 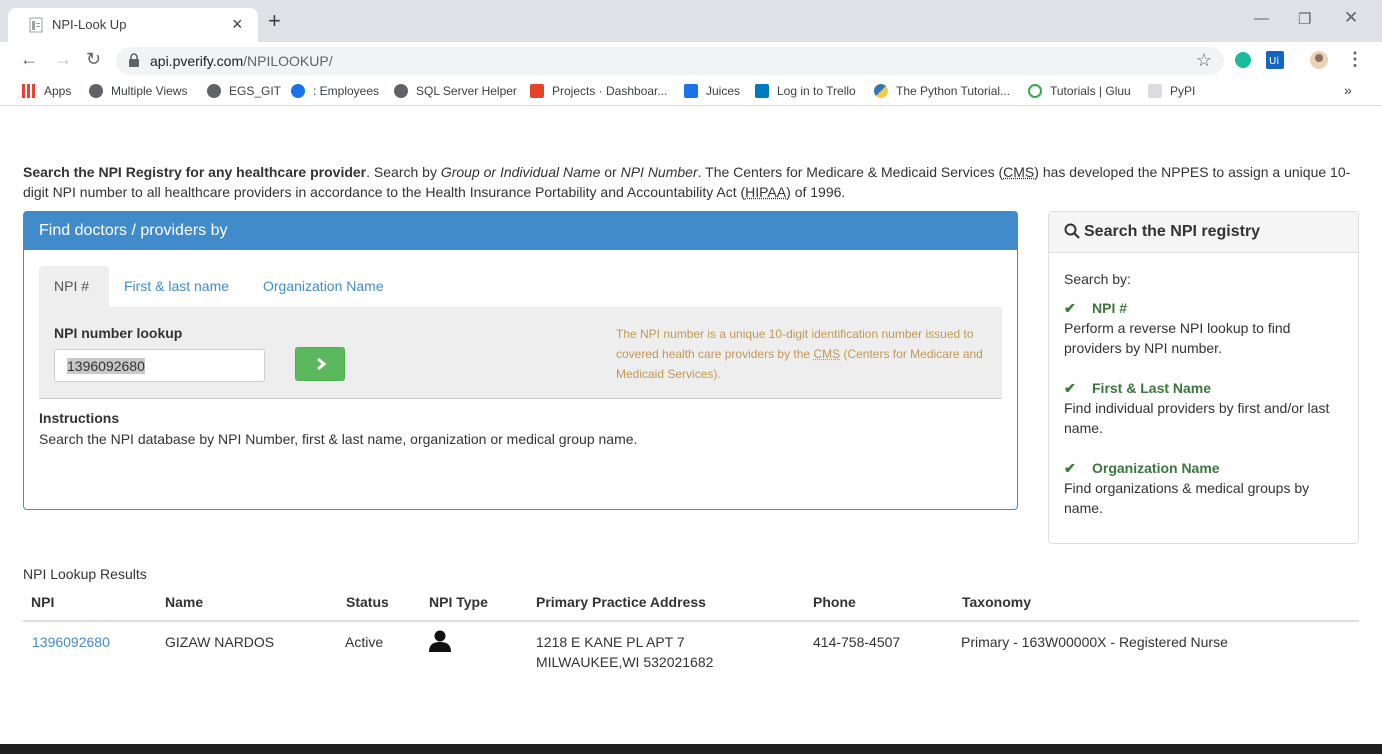 What do you see at coordinates (1204, 60) in the screenshot?
I see `bookmark-star-icon: ☆` at bounding box center [1204, 60].